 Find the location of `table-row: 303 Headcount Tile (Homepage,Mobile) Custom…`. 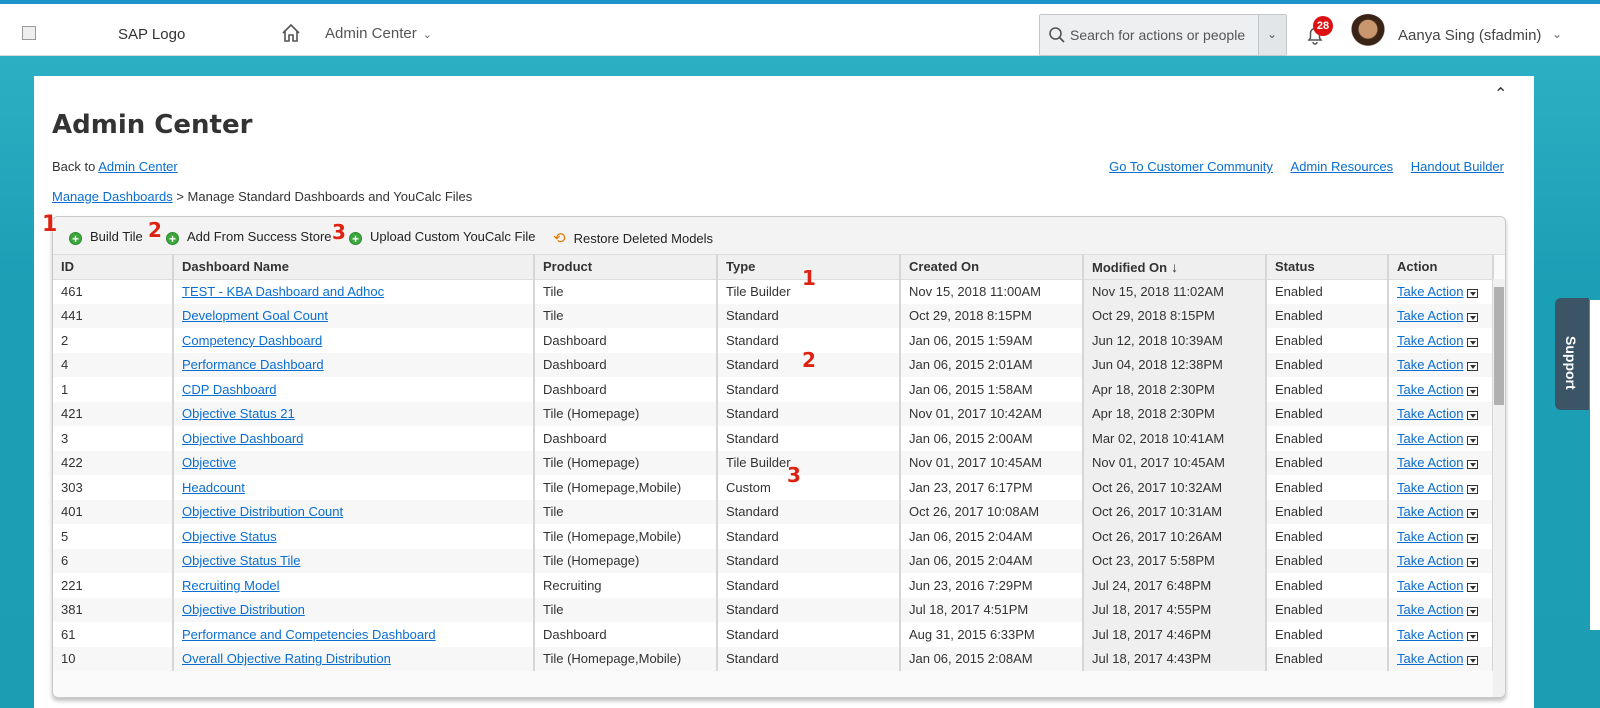

table-row: 303 Headcount Tile (Homepage,Mobile) Custom… is located at coordinates (773, 487).